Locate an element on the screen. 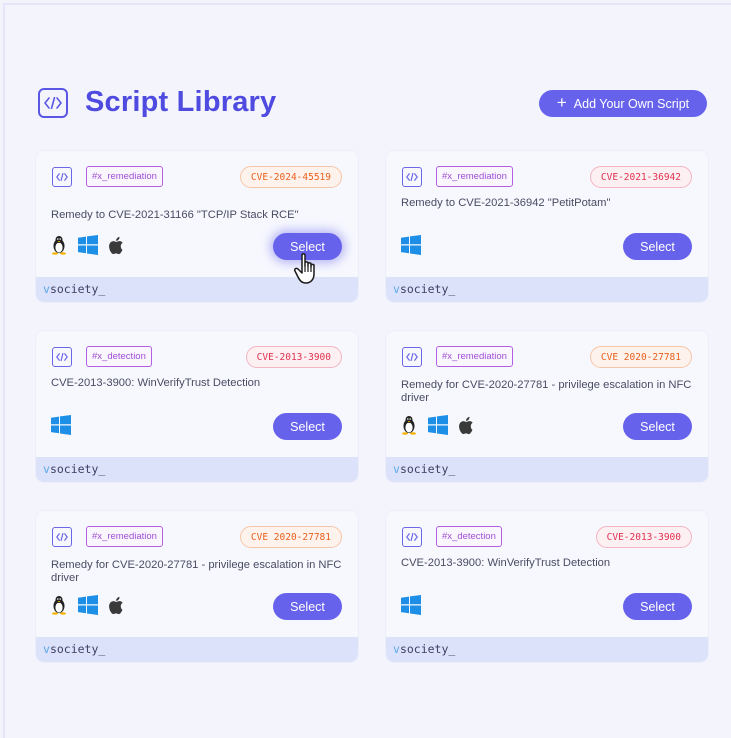 The height and width of the screenshot is (738, 731). page-title: Script Library is located at coordinates (181, 102).